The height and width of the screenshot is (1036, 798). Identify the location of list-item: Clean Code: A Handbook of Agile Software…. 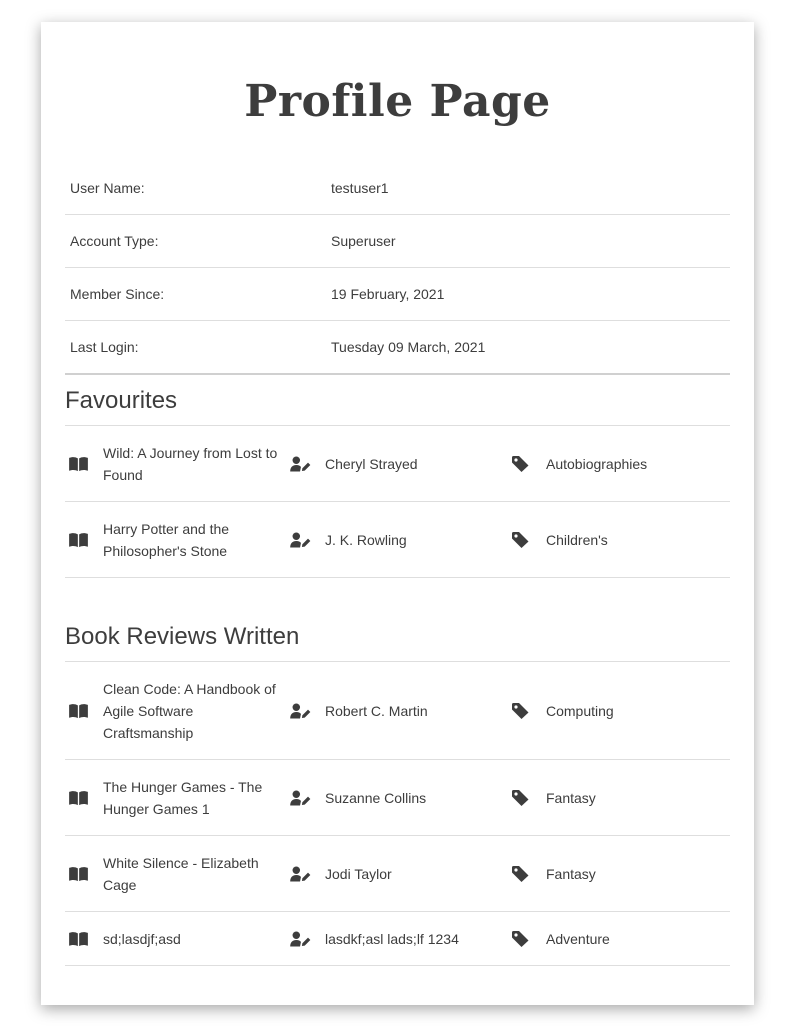
(397, 711).